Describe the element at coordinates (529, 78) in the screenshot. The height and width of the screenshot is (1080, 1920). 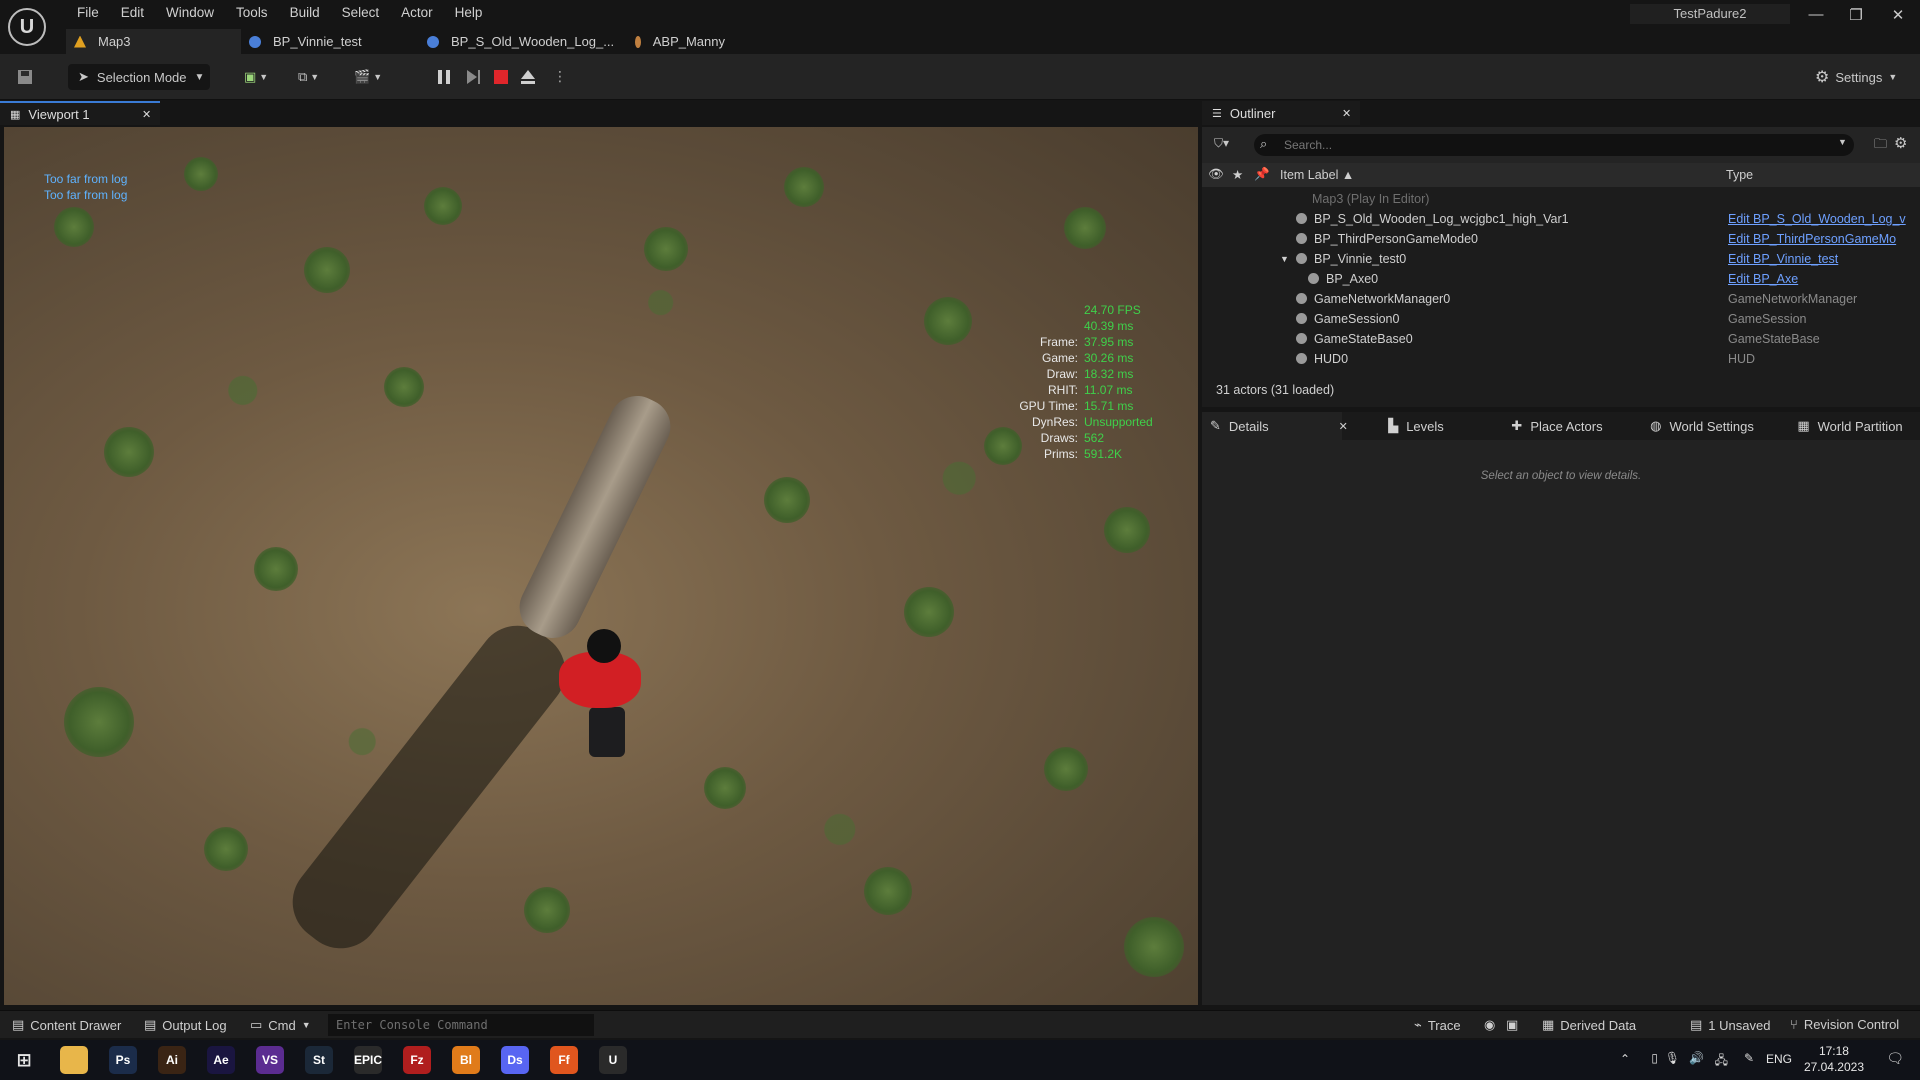
I see `eject-icon` at that location.